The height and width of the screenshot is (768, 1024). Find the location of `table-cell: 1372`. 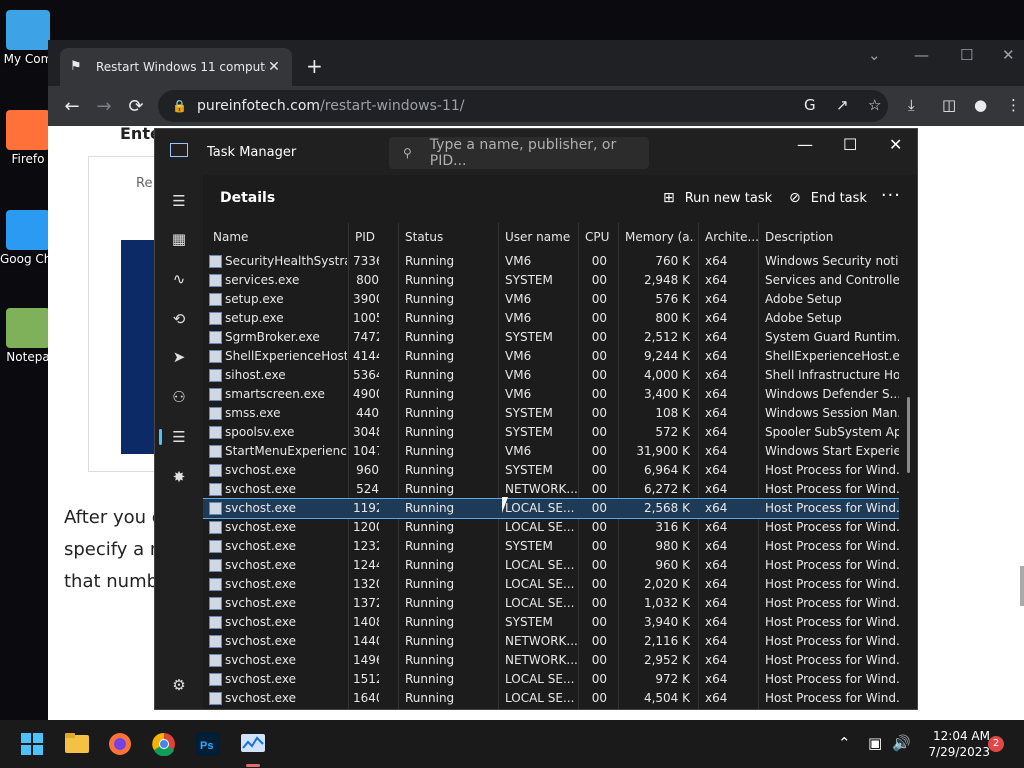

table-cell: 1372 is located at coordinates (366, 603).